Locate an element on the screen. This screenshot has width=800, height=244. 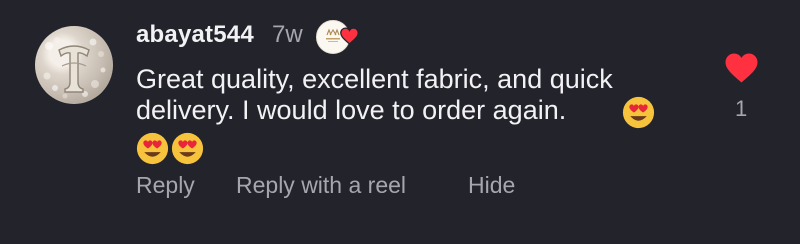
heart-eyes-emoji is located at coordinates (638, 112).